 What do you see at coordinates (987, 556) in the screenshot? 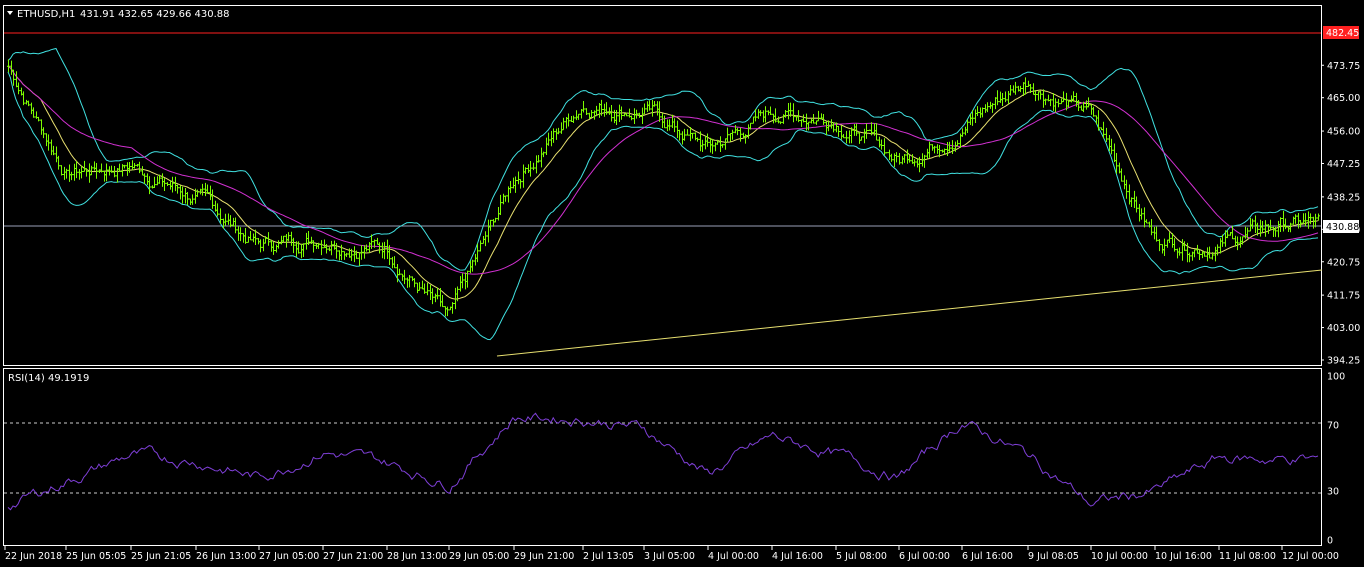
I see `time-tick-label: 6 Jul 16:00` at bounding box center [987, 556].